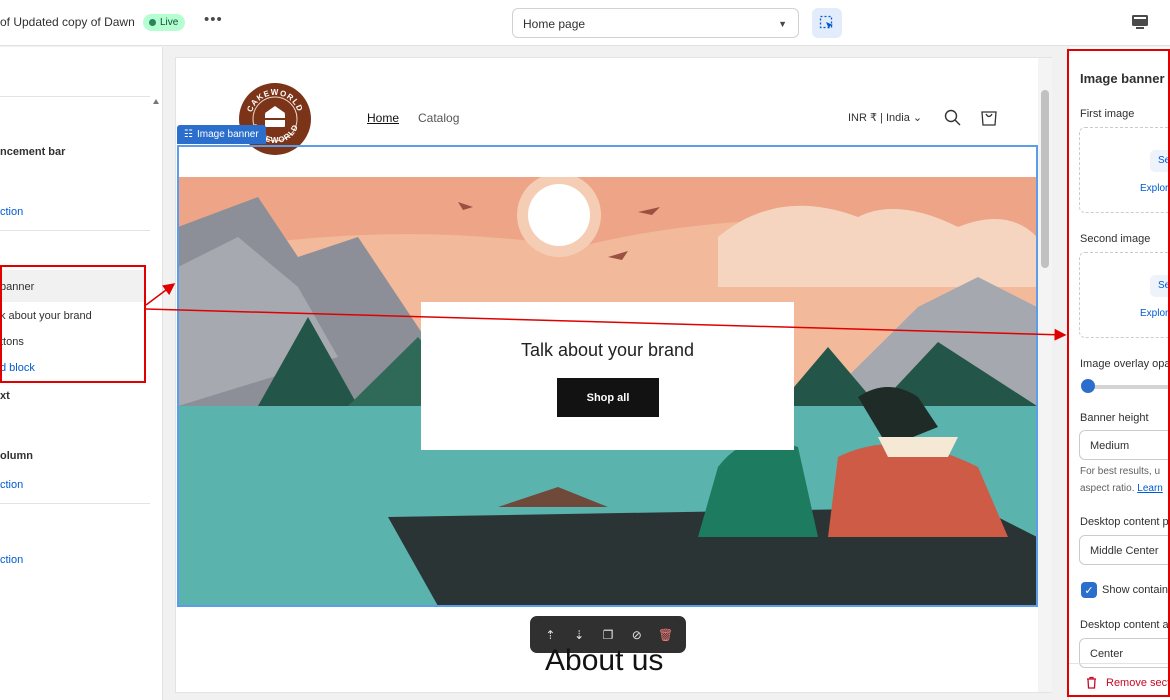 The width and height of the screenshot is (1170, 700). Describe the element at coordinates (1110, 446) in the screenshot. I see `banner-height-value: Medium` at that location.